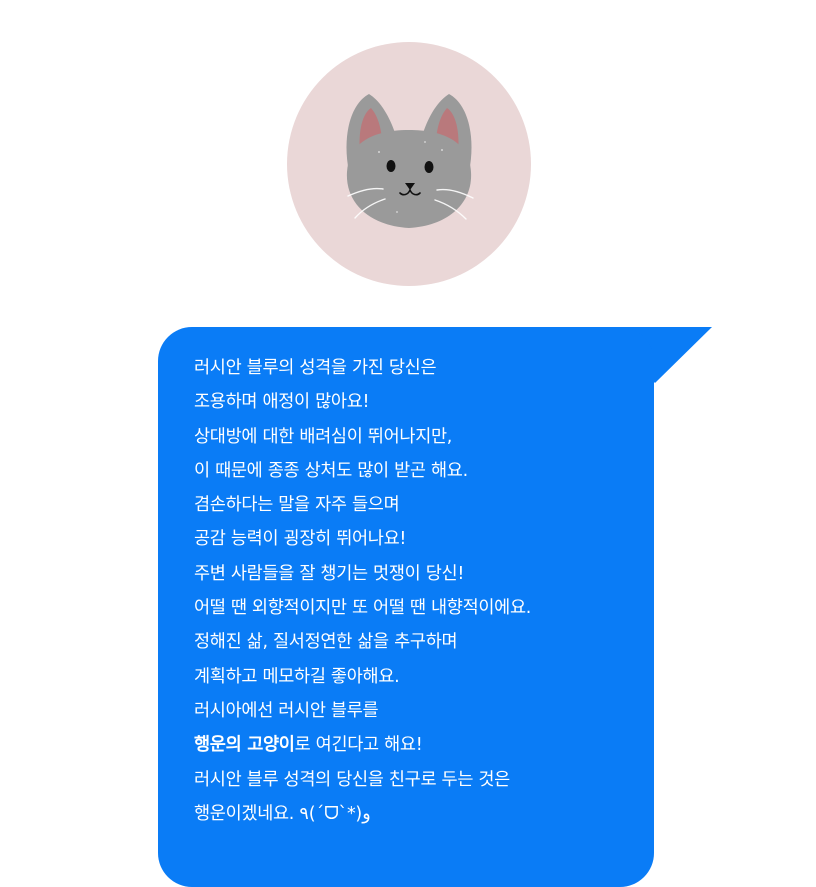 The image size is (816, 887). What do you see at coordinates (300, 539) in the screenshot?
I see `message-line: 공감 능력이 굉장히 뛰어나요!` at bounding box center [300, 539].